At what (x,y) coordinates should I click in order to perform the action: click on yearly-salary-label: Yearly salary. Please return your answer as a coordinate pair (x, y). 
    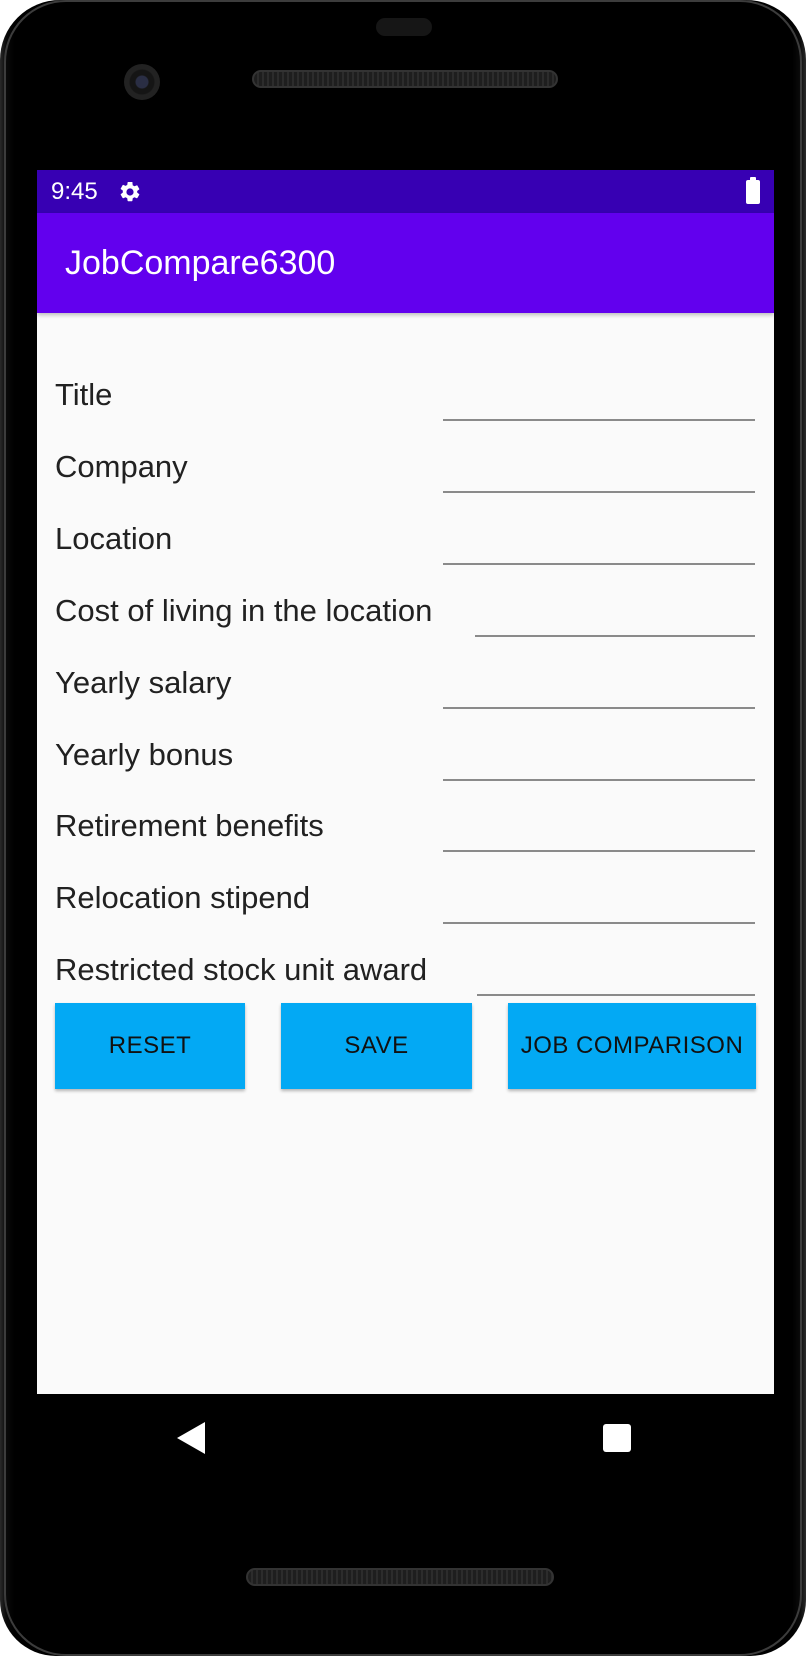
    Looking at the image, I should click on (143, 682).